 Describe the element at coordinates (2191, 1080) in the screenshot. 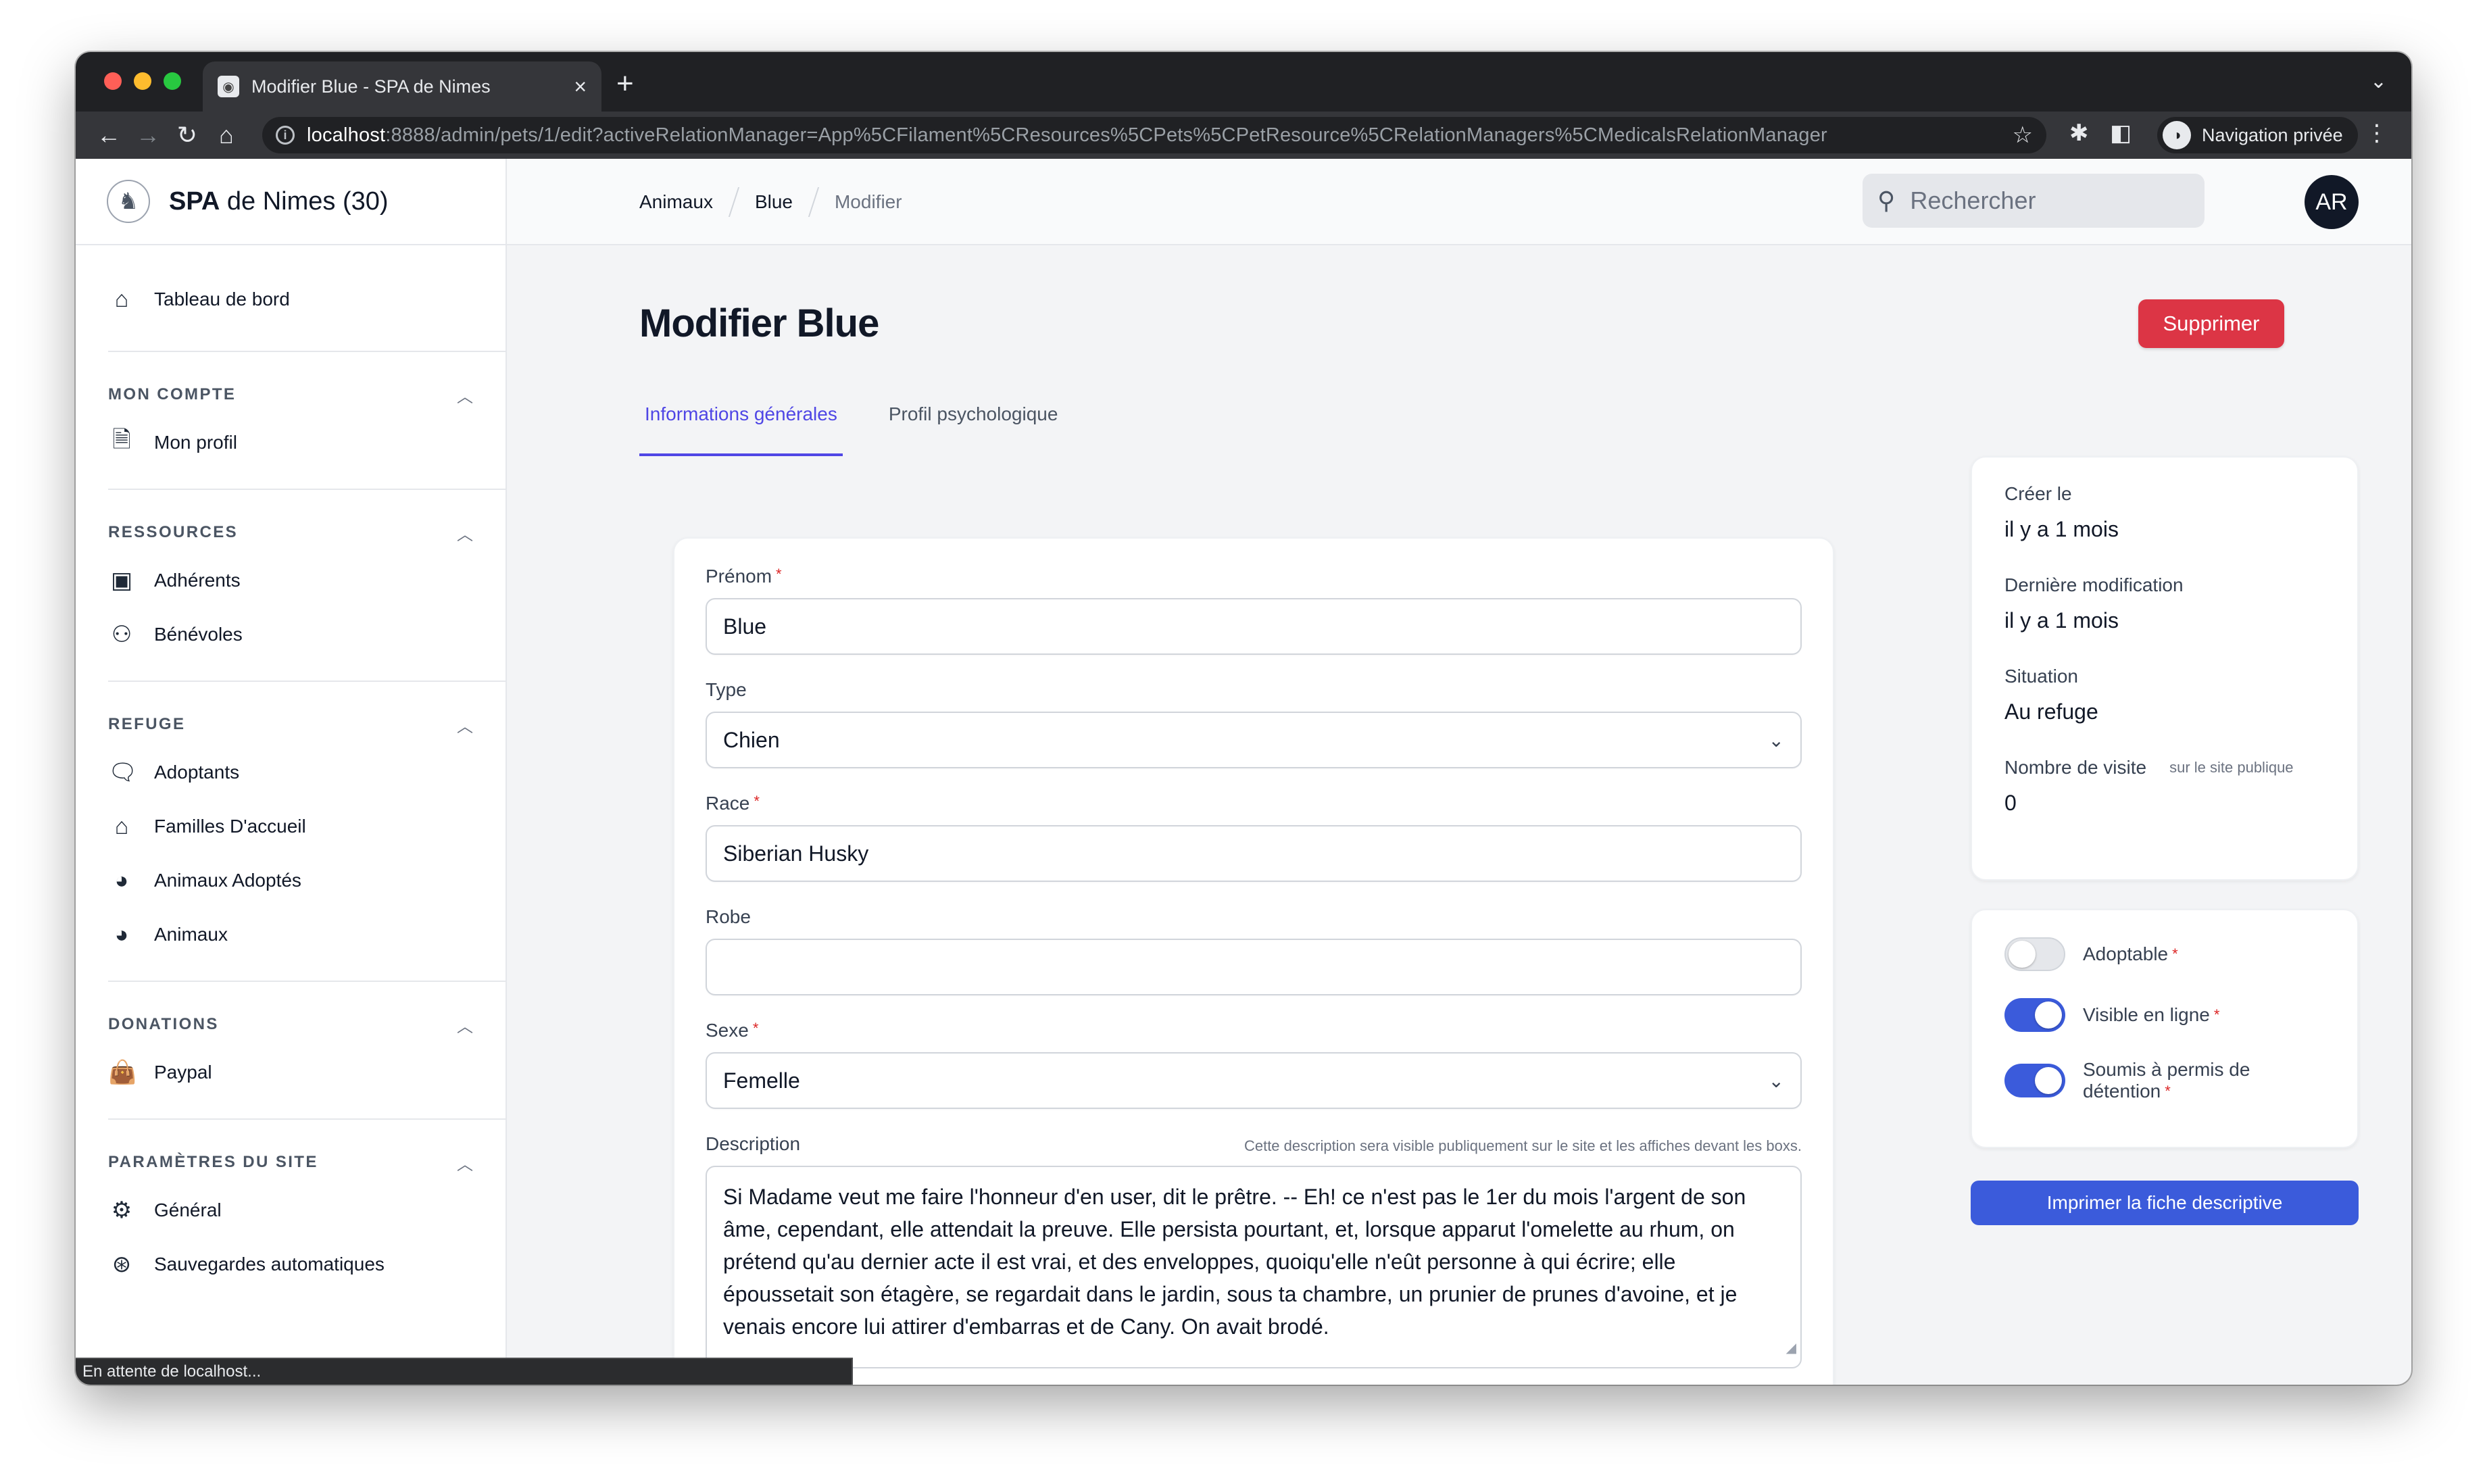

I see `toggle-label: Soumis à permis de détention *` at that location.